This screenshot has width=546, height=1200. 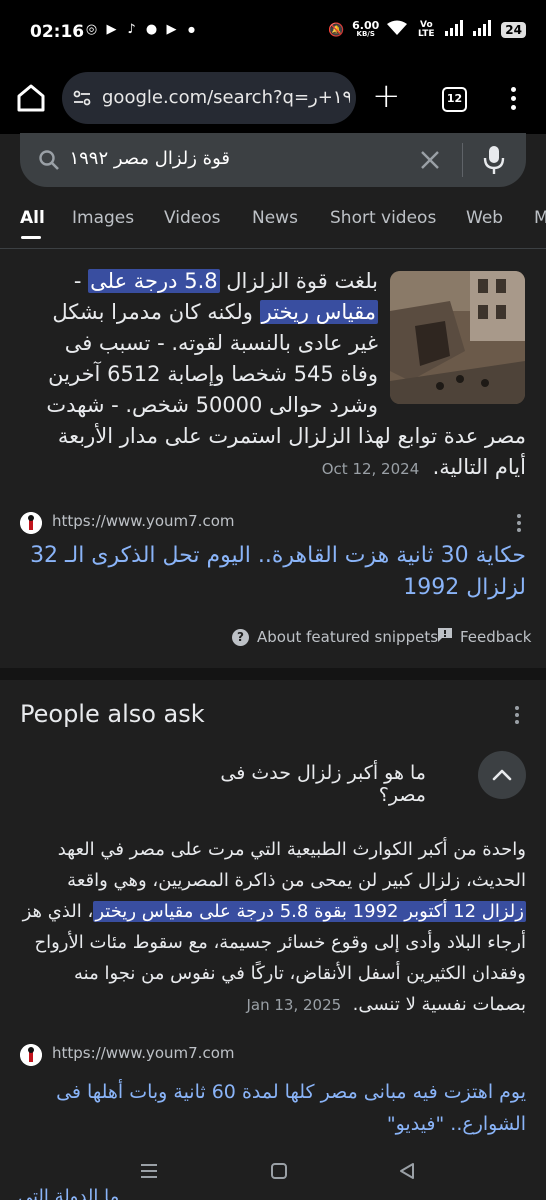 What do you see at coordinates (149, 1171) in the screenshot?
I see `recent-apps-icon` at bounding box center [149, 1171].